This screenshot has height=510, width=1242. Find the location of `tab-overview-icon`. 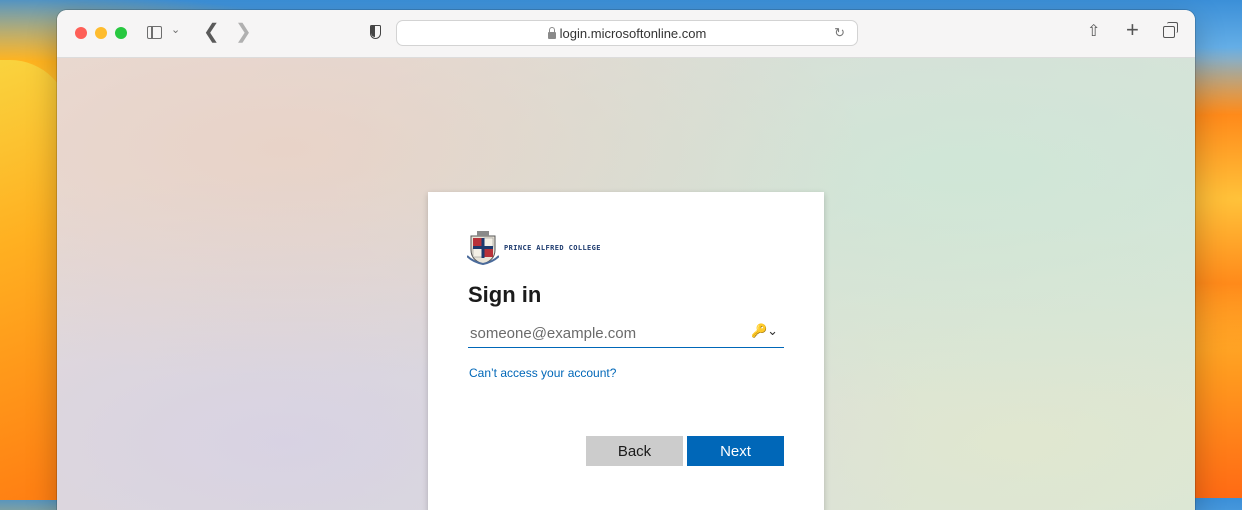

tab-overview-icon is located at coordinates (1170, 30).